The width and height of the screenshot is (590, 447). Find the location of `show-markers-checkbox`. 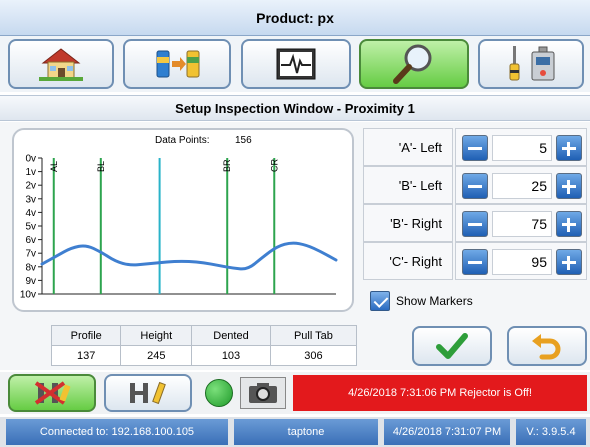

show-markers-checkbox is located at coordinates (380, 301).